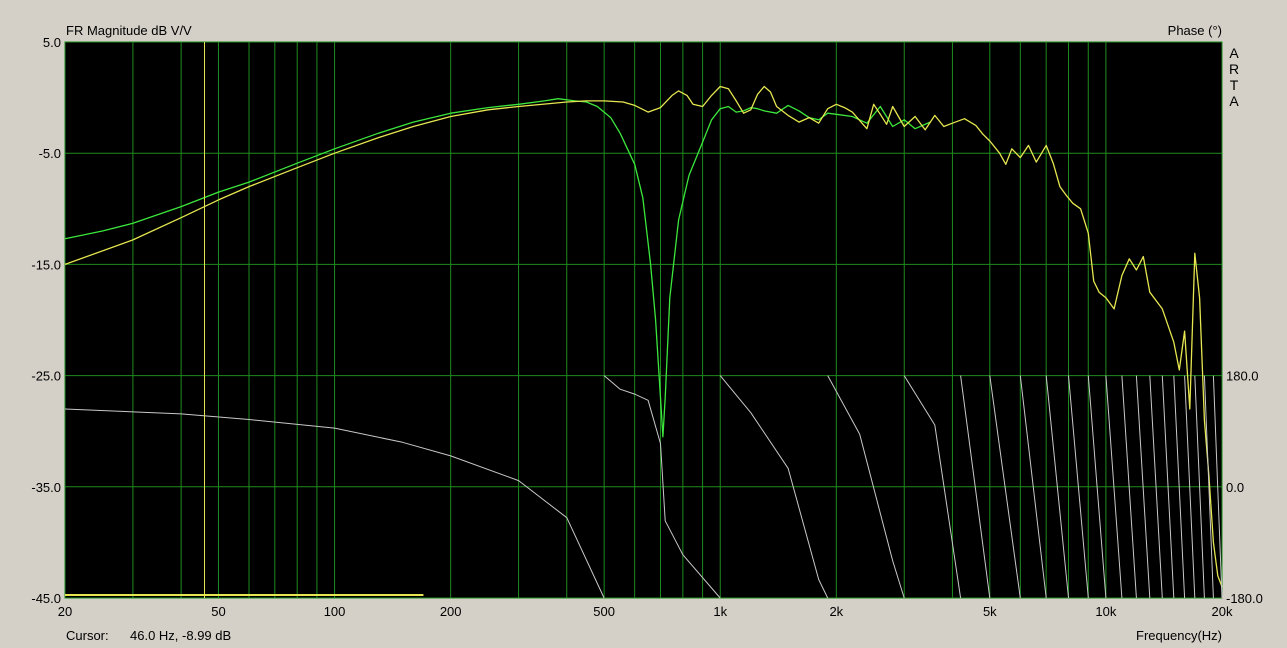 This screenshot has width=1287, height=648. I want to click on x-tick-label: 20, so click(65, 611).